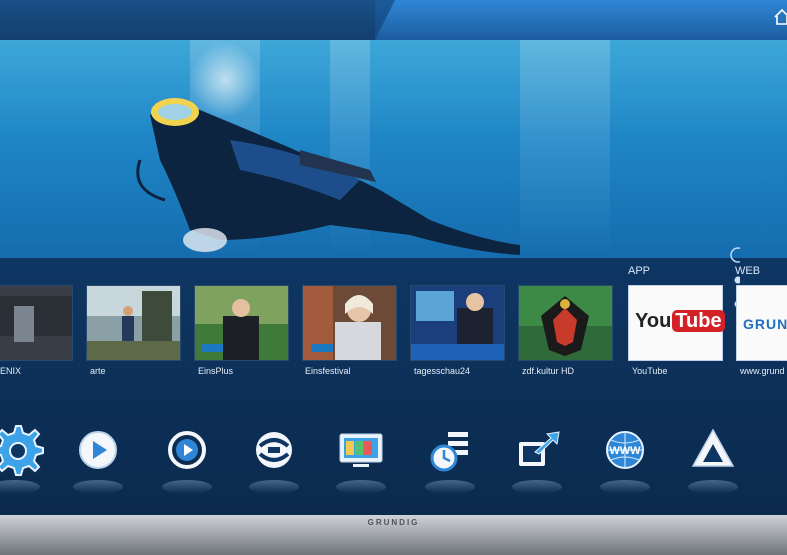 The height and width of the screenshot is (555, 787). I want to click on top-tab-left, so click(187, 20).